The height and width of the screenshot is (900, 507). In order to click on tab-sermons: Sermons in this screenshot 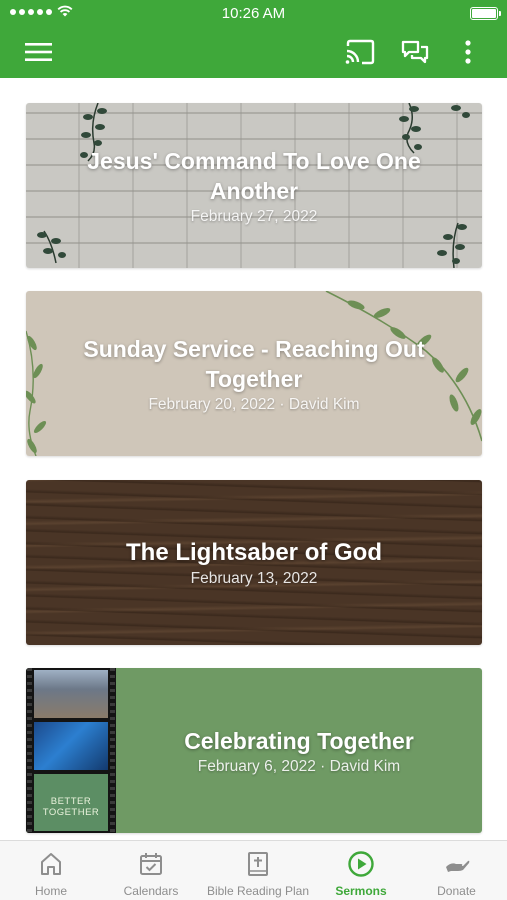, I will do `click(361, 870)`.